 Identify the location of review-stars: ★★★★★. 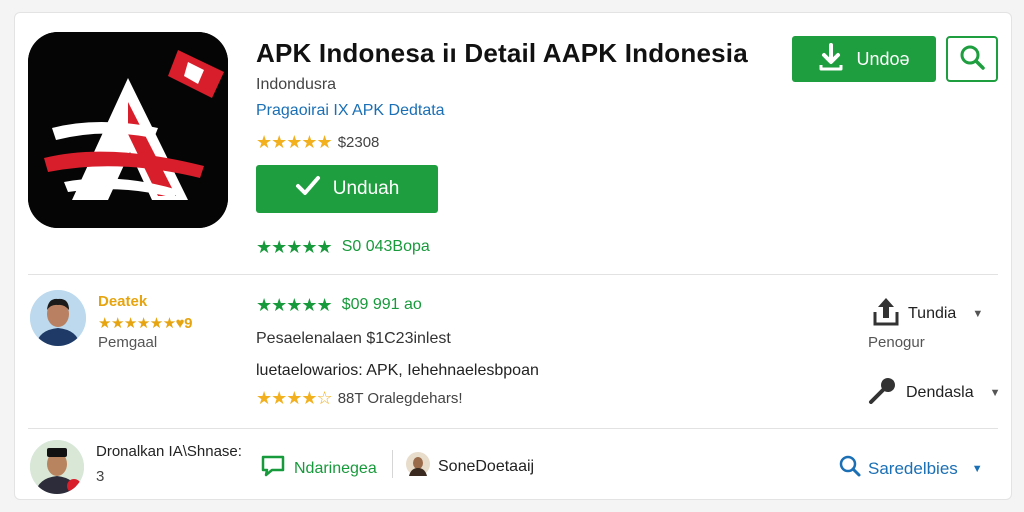
(294, 305).